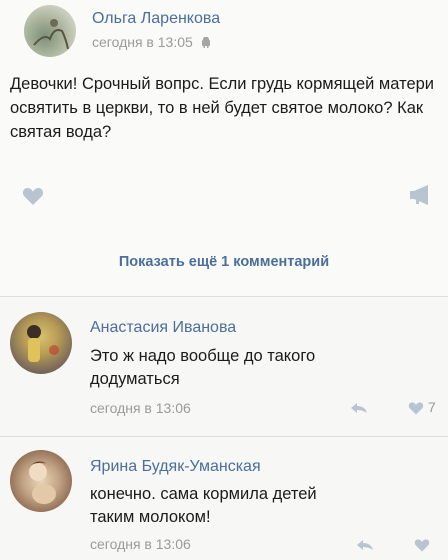 The image size is (448, 560). I want to click on post-timestamp: сегодня в 13:05, so click(151, 42).